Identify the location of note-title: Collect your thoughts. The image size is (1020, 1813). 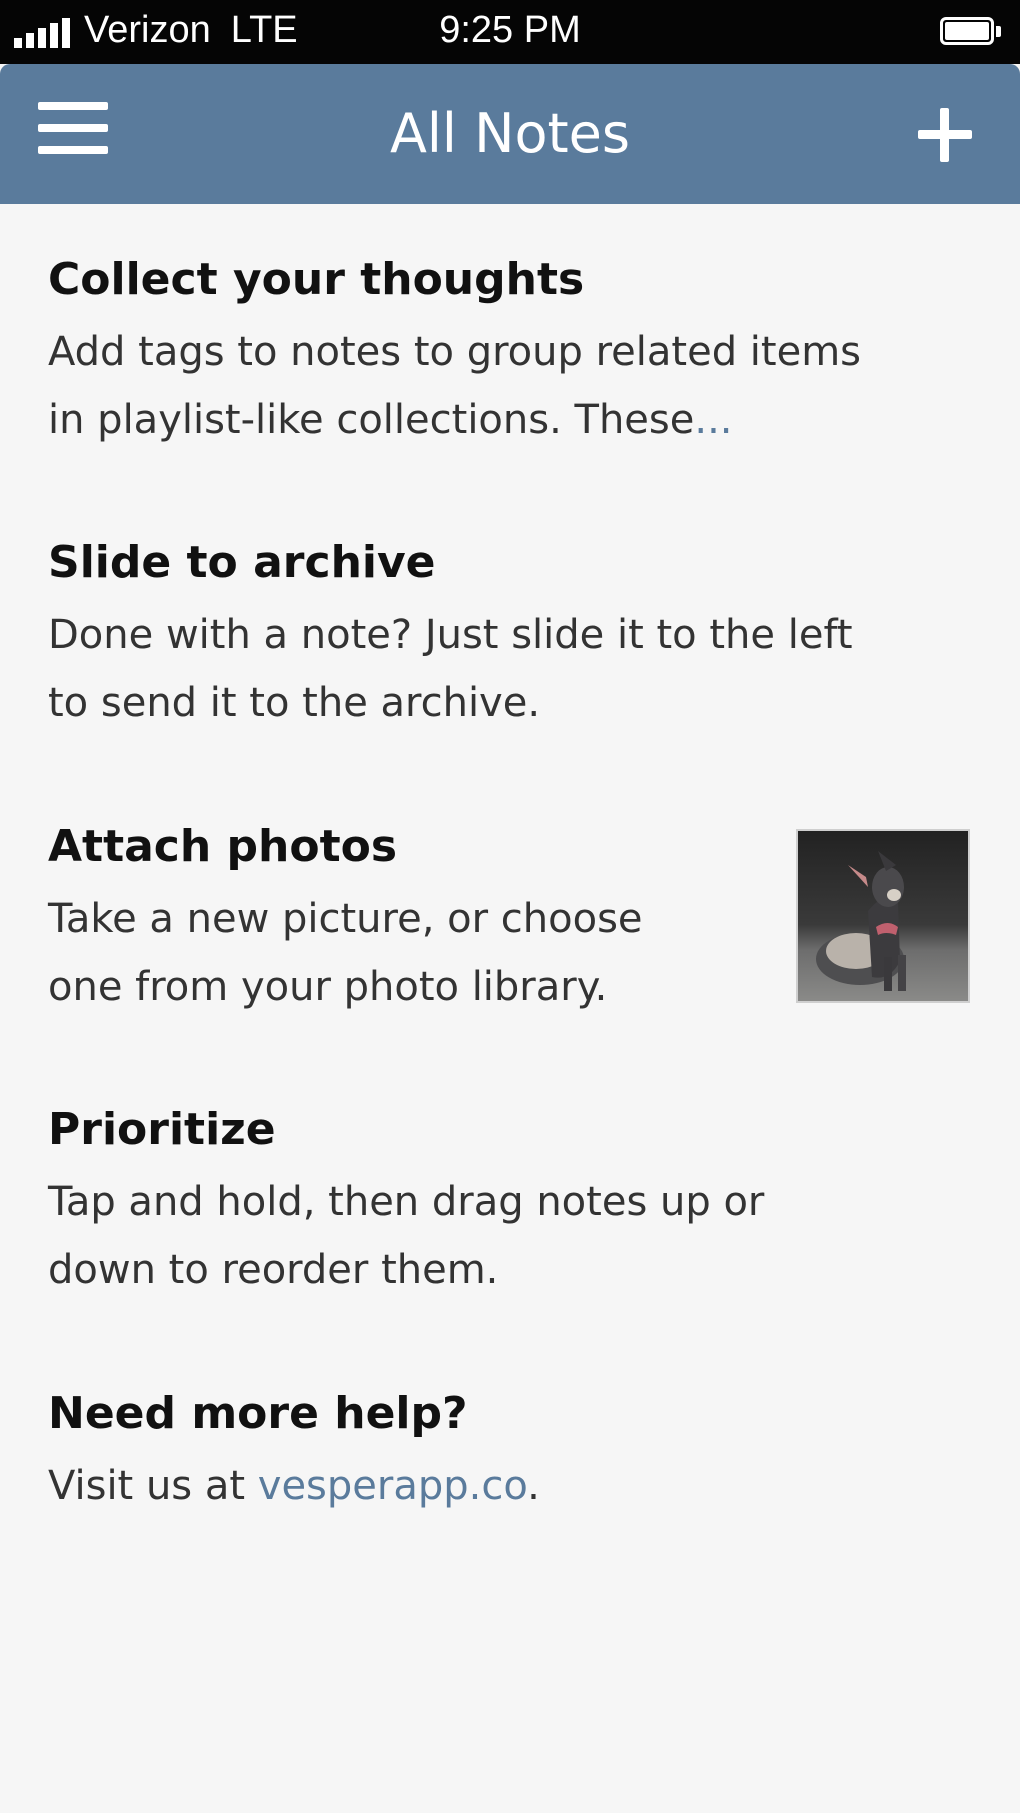
(316, 279).